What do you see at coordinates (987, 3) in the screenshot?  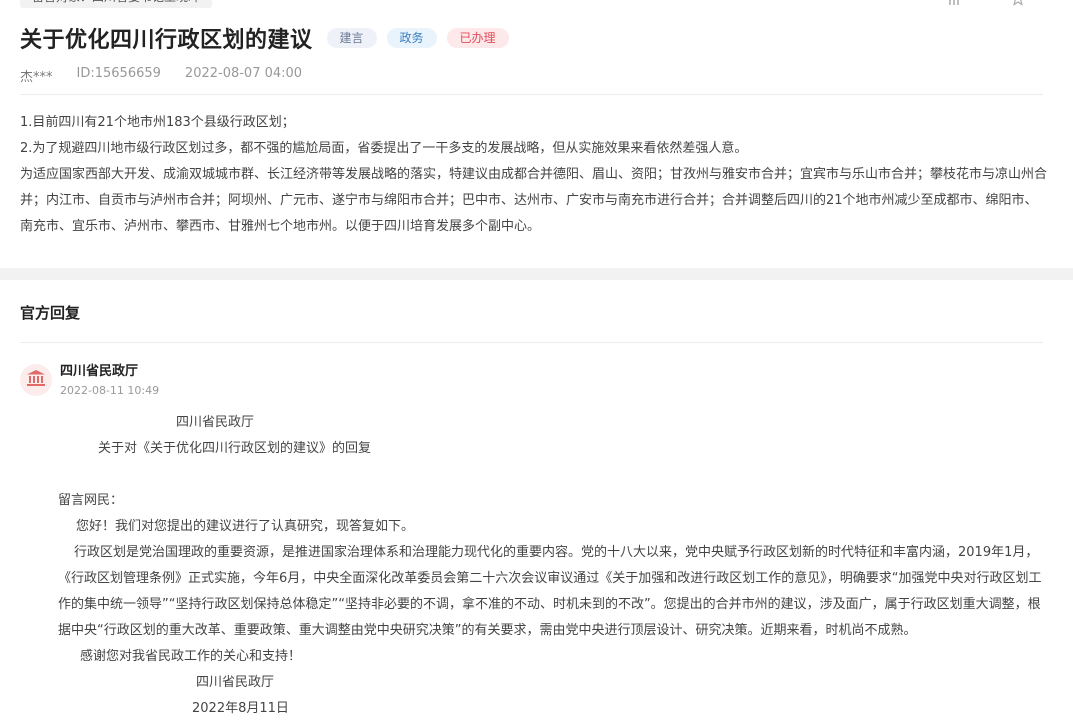 I see `top-actions` at bounding box center [987, 3].